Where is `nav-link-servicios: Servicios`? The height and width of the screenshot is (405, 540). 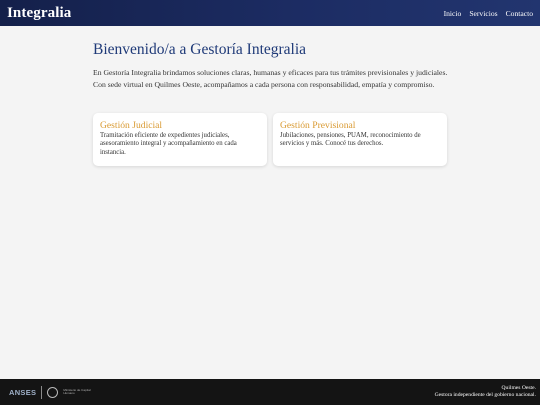
nav-link-servicios: Servicios is located at coordinates (483, 13).